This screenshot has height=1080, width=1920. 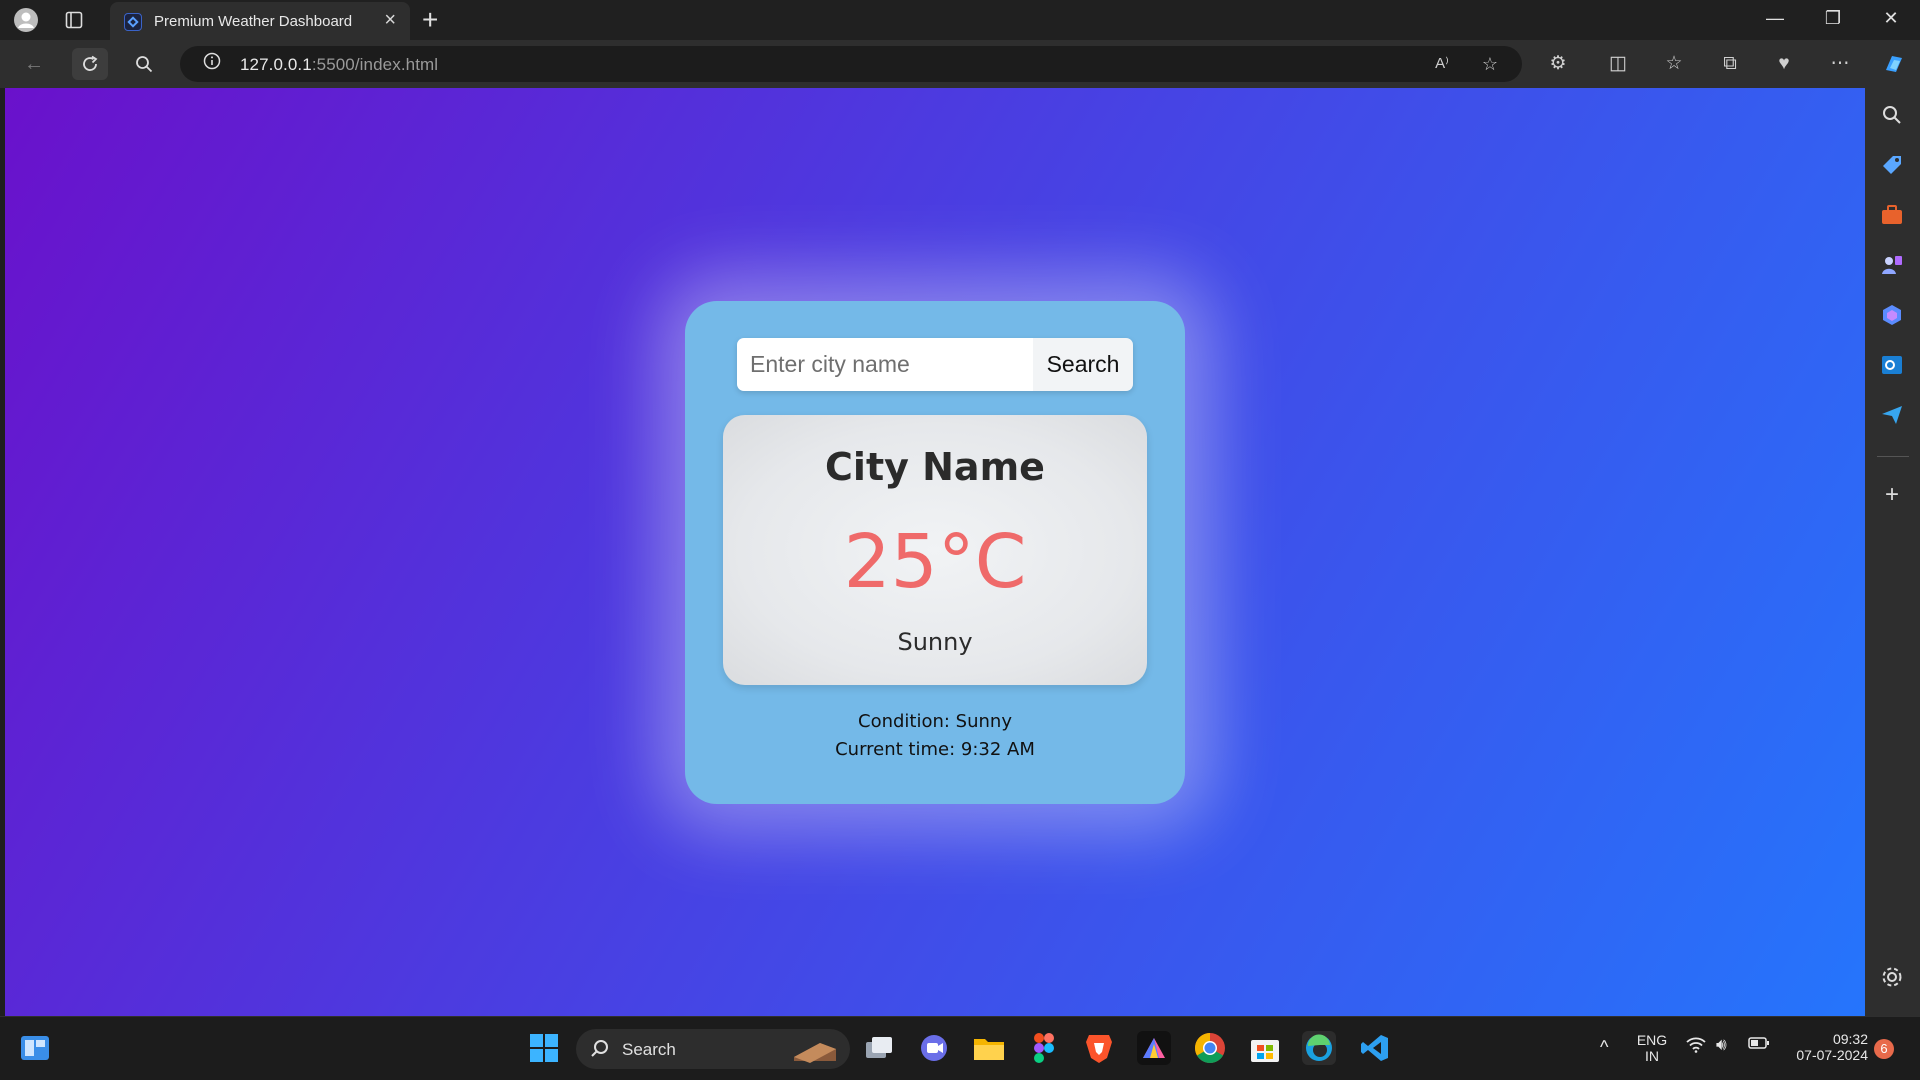 I want to click on weather-card: Search City Name 25°C Sunny Condition, so click(x=935, y=552).